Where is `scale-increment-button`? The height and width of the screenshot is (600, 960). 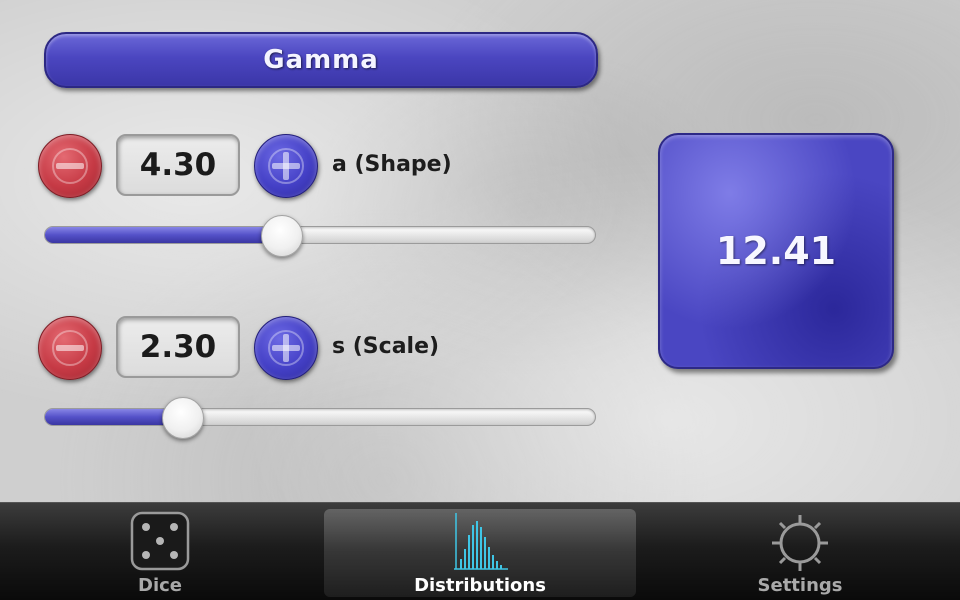 scale-increment-button is located at coordinates (286, 348).